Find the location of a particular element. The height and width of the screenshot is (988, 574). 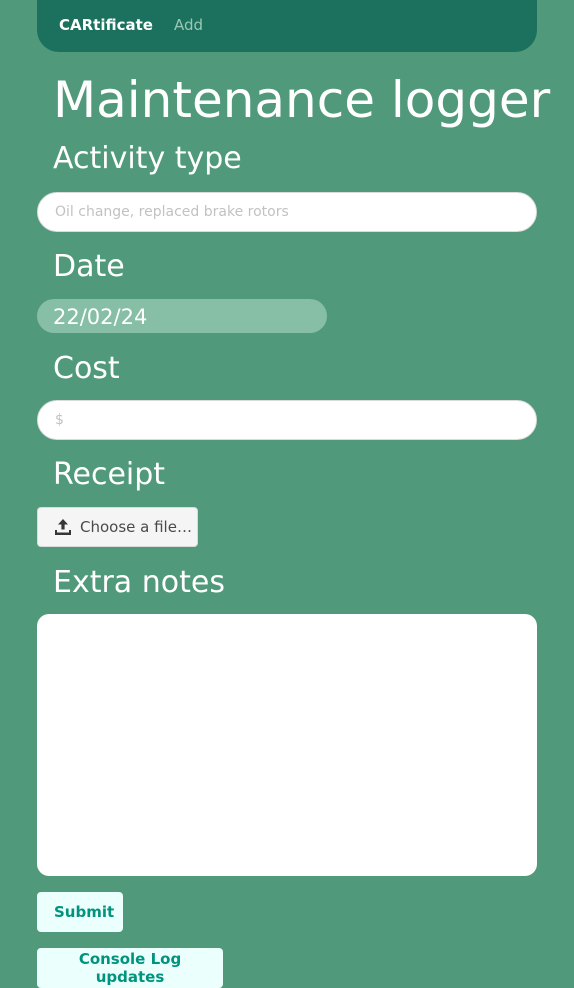

activity-type-label: Activity type is located at coordinates (147, 158).